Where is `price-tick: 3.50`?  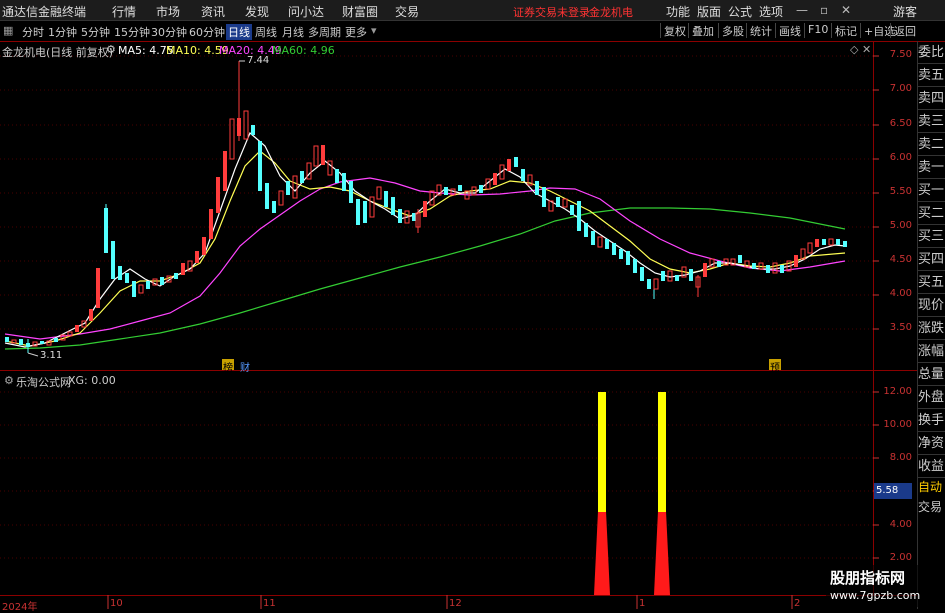
price-tick: 3.50 is located at coordinates (900, 327).